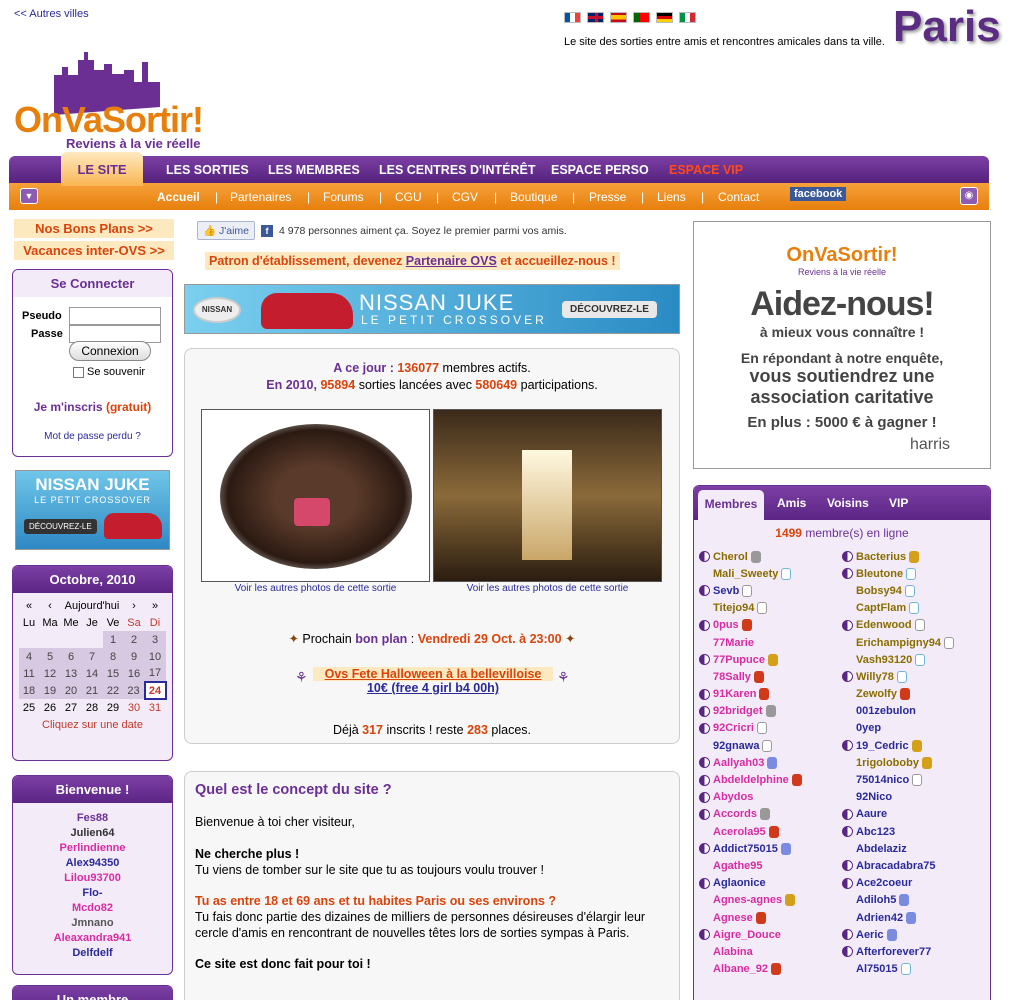 This screenshot has width=1013, height=1000. I want to click on member-row: Bacterius, so click(898, 556).